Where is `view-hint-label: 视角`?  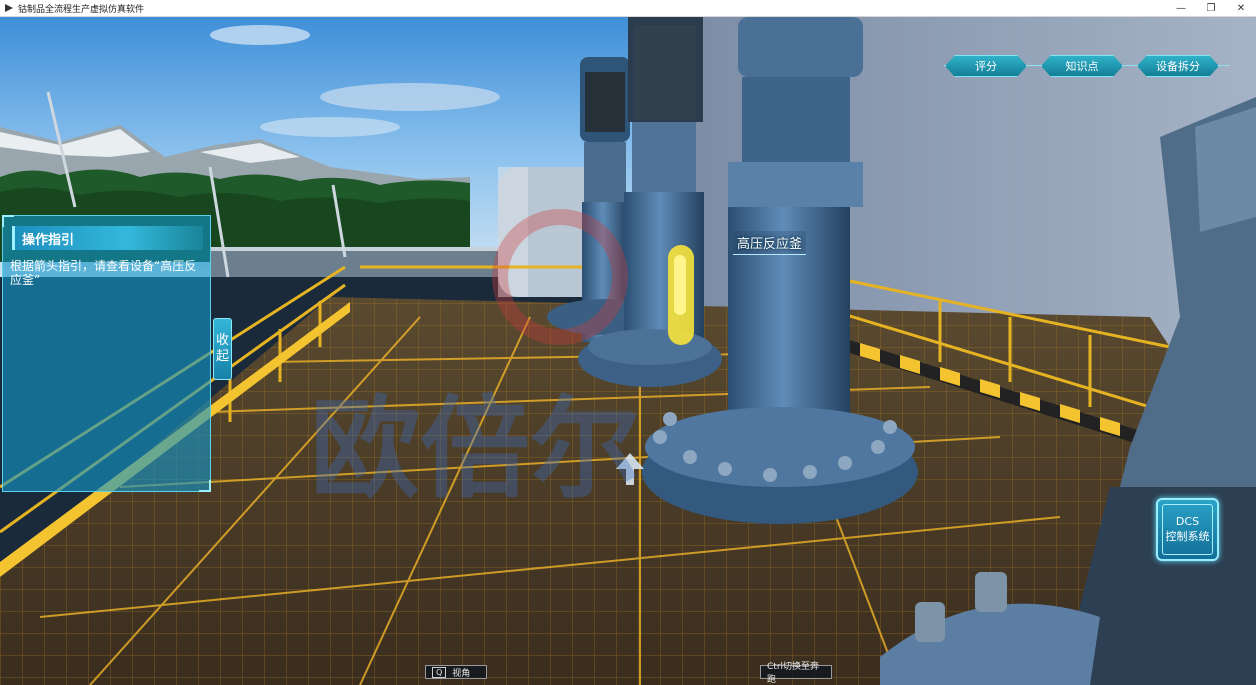
view-hint-label: 视角 is located at coordinates (461, 673).